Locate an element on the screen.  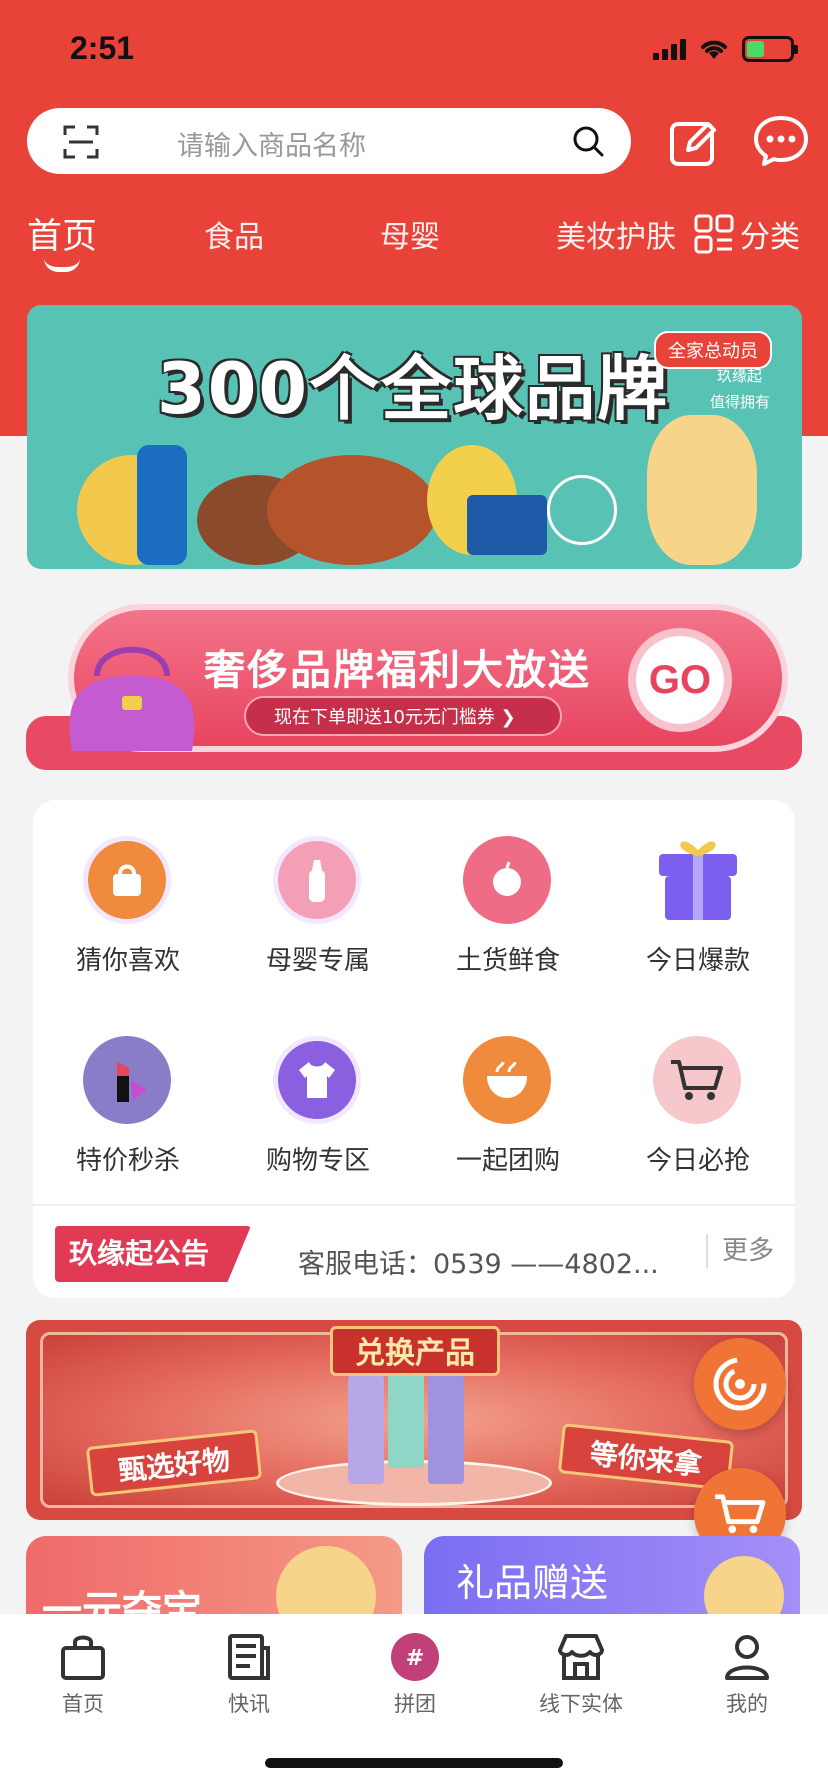
category-button: 分类 is located at coordinates (747, 234).